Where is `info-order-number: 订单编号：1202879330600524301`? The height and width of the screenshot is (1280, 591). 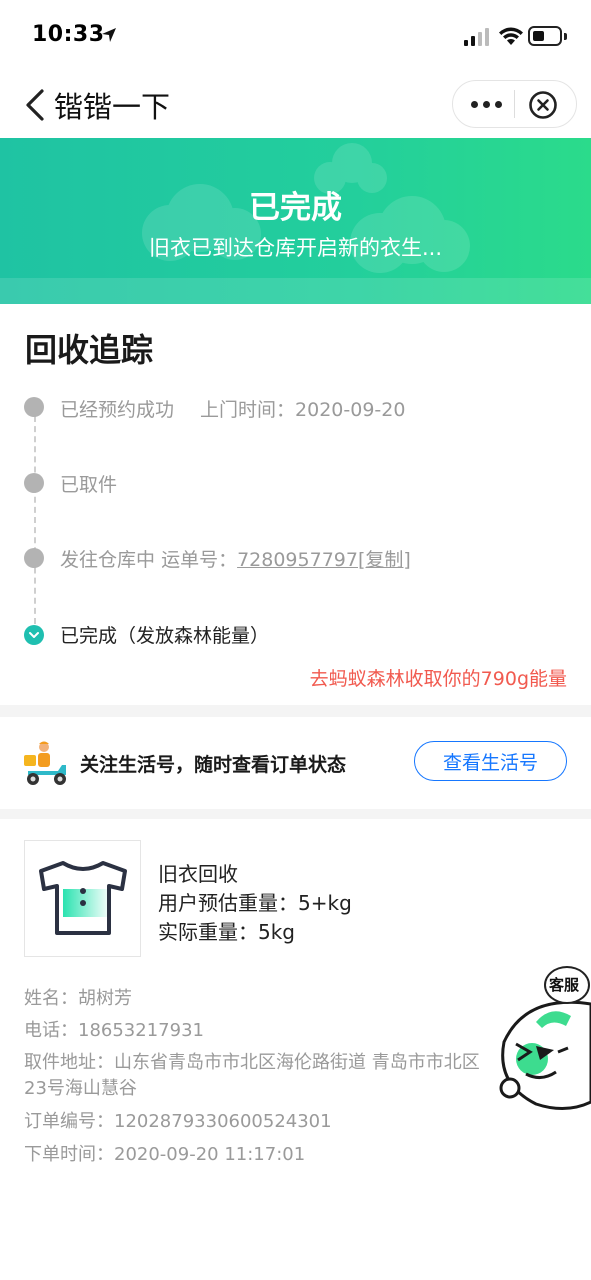
info-order-number: 订单编号：1202879330600524301 is located at coordinates (178, 1121).